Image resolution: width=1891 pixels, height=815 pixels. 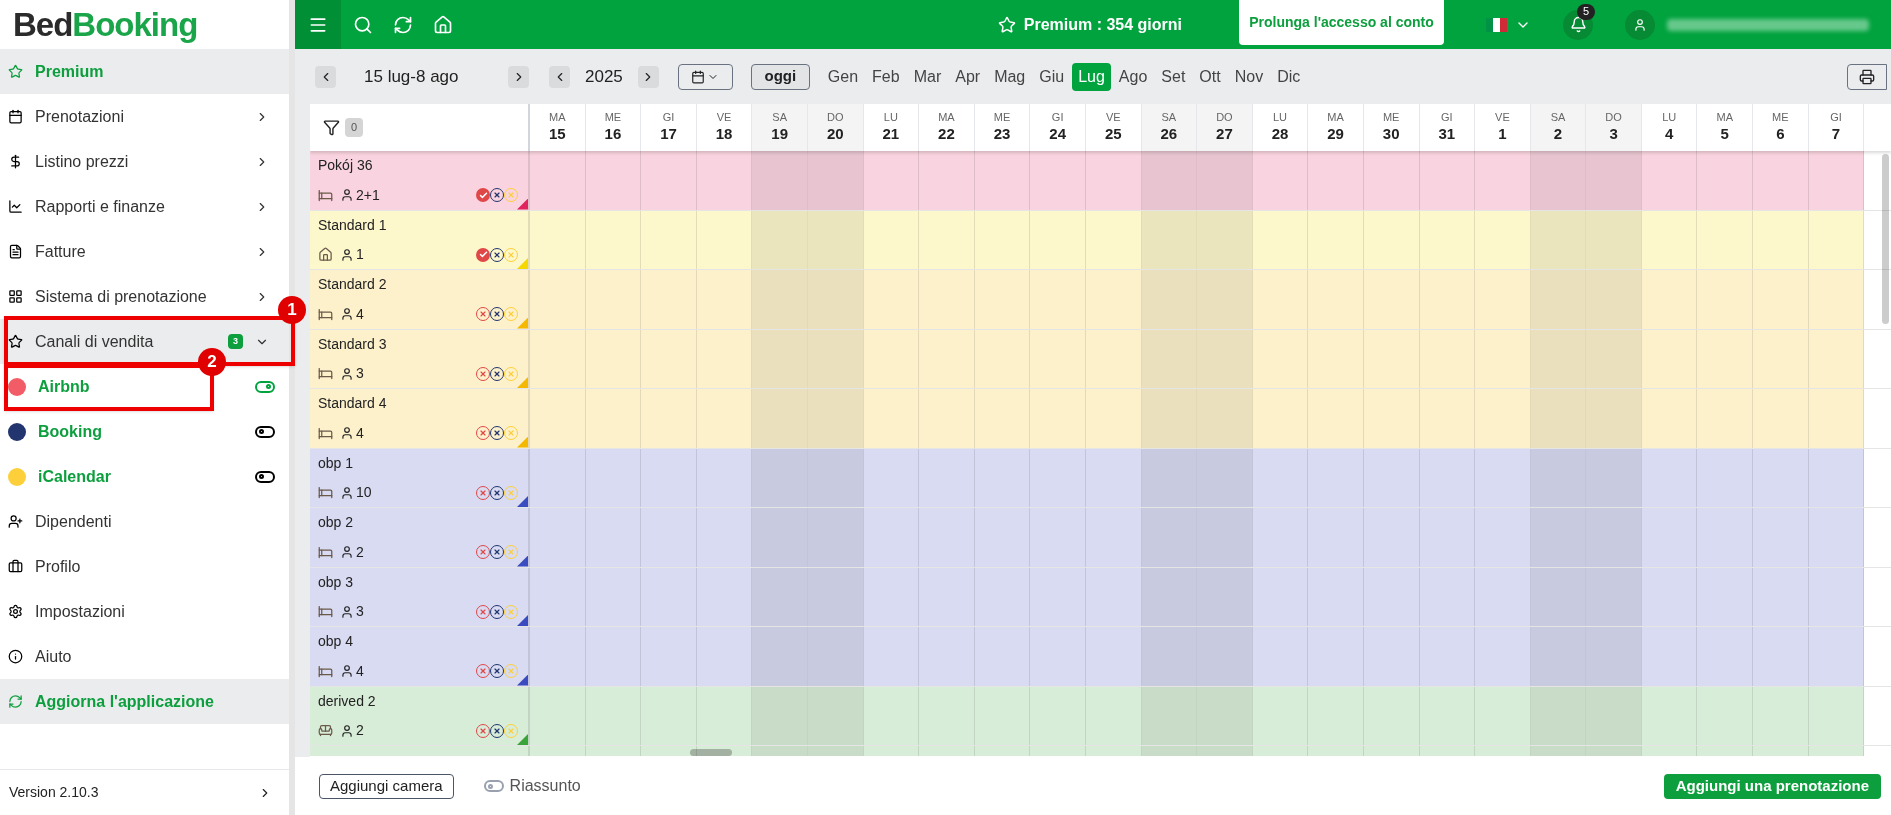 I want to click on guest-count: 1, so click(x=360, y=254).